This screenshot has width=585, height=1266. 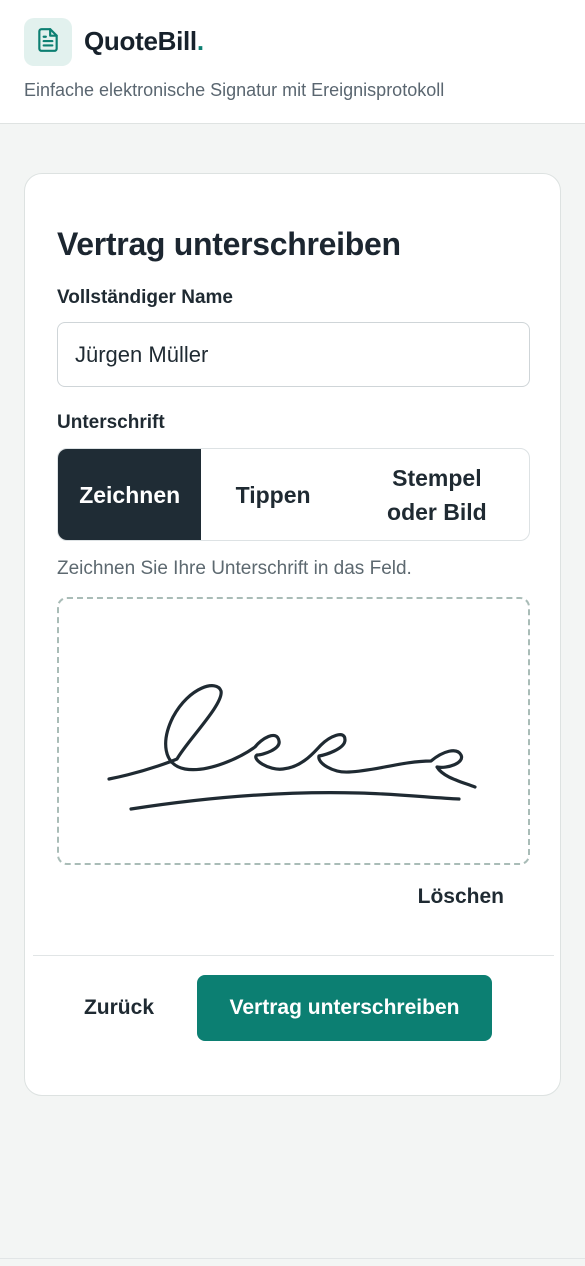 What do you see at coordinates (344, 1008) in the screenshot?
I see `sign-contract-button: Vertrag unterschreiben` at bounding box center [344, 1008].